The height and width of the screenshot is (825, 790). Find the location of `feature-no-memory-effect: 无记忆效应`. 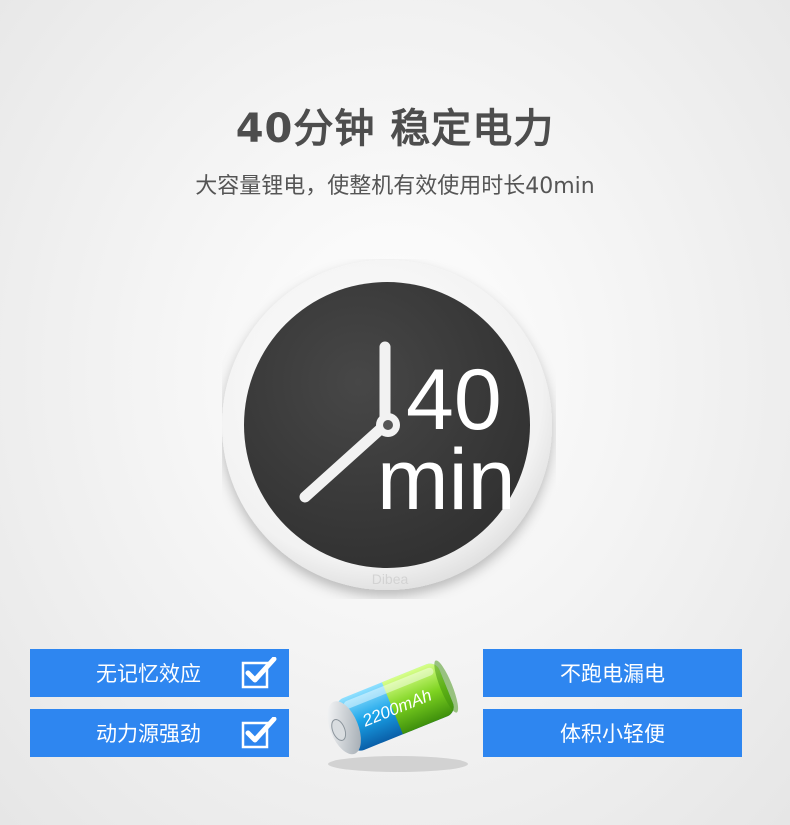

feature-no-memory-effect: 无记忆效应 is located at coordinates (159, 673).